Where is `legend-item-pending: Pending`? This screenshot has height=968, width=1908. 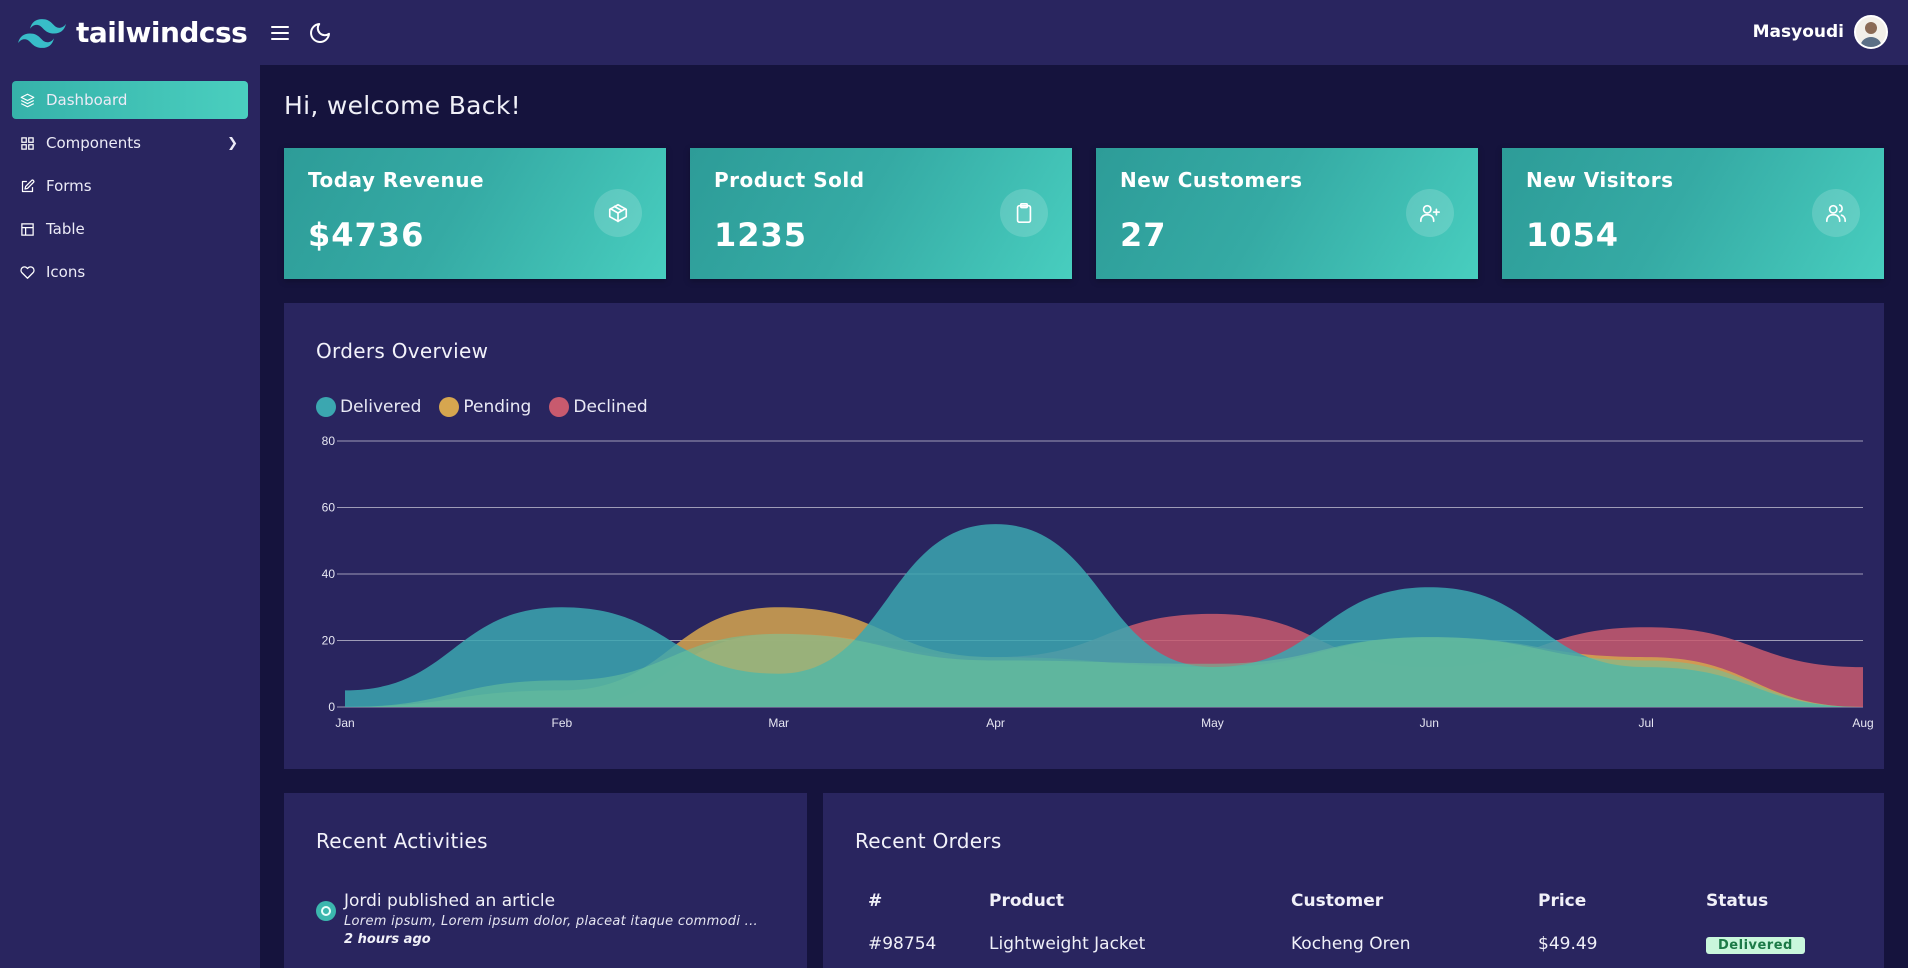
legend-item-pending: Pending is located at coordinates (485, 407).